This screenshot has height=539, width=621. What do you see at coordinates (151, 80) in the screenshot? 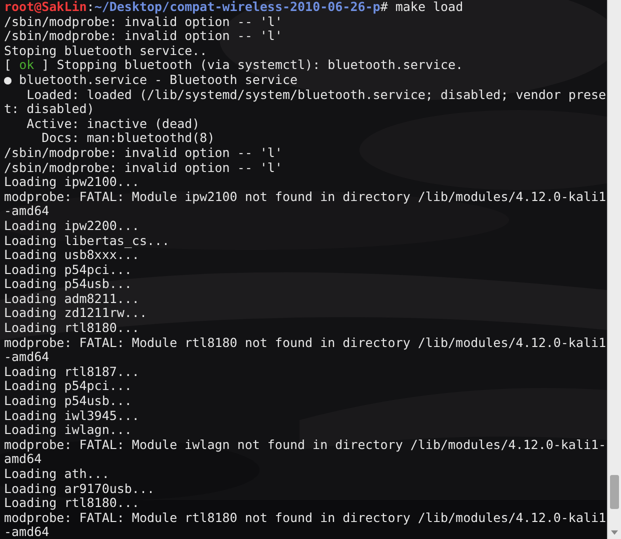
I see `terminal-line: ● bluetooth.service - Bluetooth service` at bounding box center [151, 80].